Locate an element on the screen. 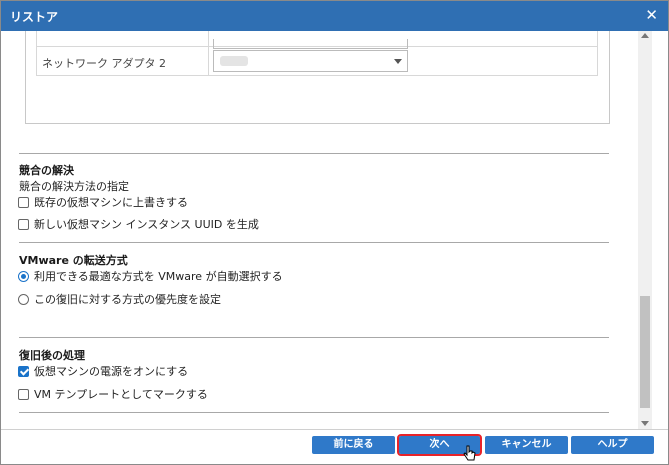  network-adapter-select is located at coordinates (310, 61).